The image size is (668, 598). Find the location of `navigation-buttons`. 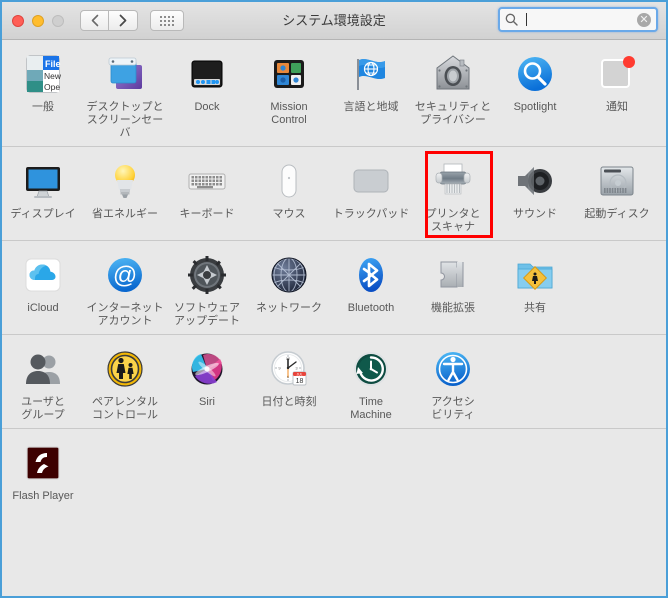

navigation-buttons is located at coordinates (109, 20).